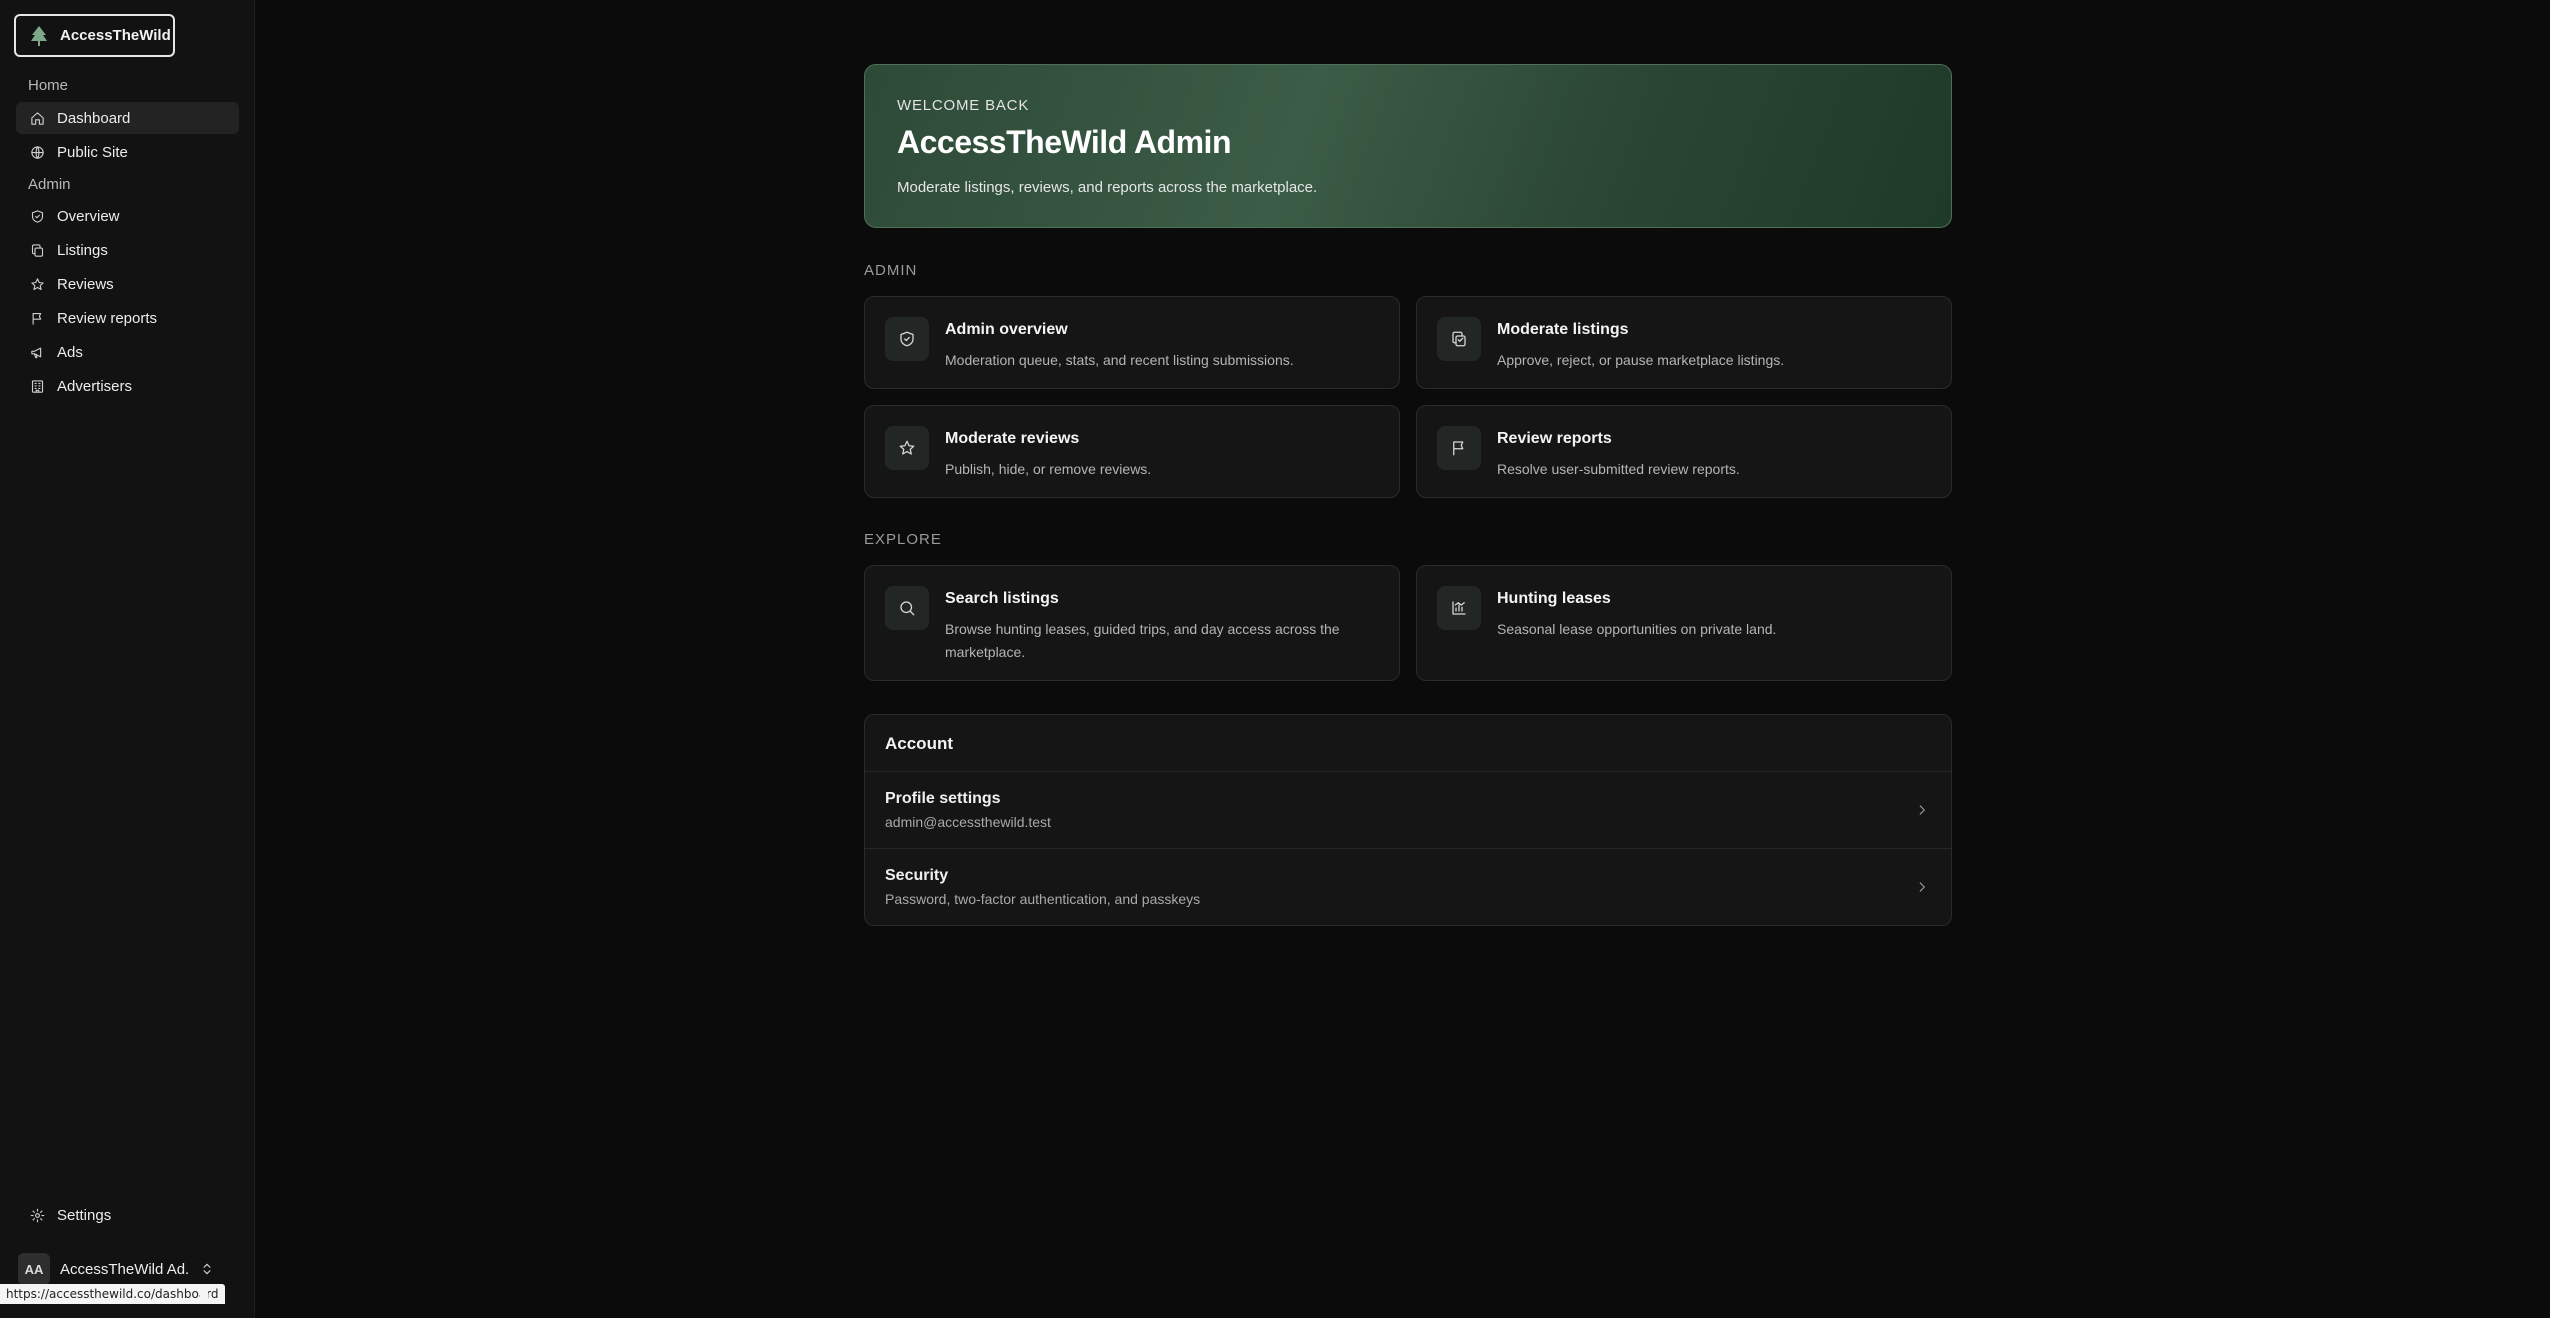 This screenshot has height=1318, width=2550. Describe the element at coordinates (34, 1269) in the screenshot. I see `avatar: AA` at that location.